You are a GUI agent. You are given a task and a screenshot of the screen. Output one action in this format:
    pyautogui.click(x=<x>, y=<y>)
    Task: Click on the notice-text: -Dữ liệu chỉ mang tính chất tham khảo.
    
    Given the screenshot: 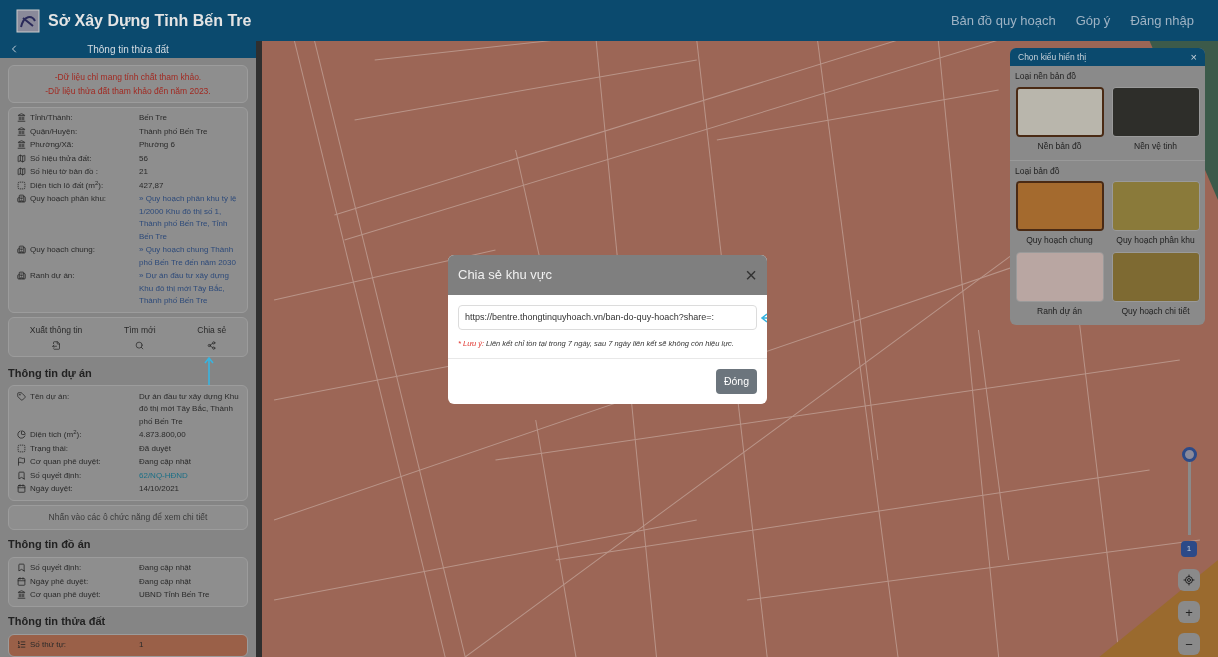 What is the action you would take?
    pyautogui.click(x=128, y=77)
    